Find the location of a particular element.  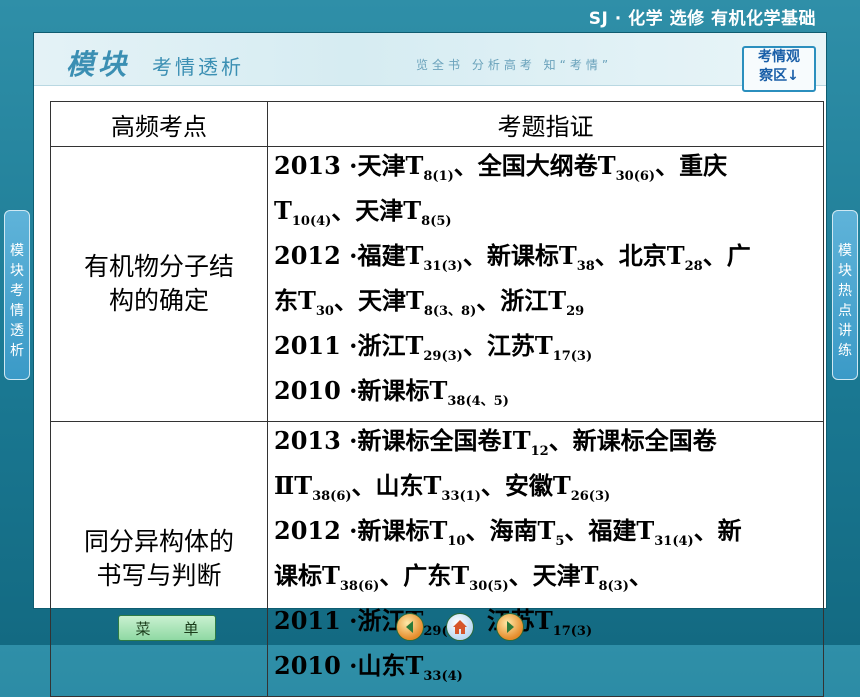

row-label: 有机物分子结 构的确定 is located at coordinates (159, 284).